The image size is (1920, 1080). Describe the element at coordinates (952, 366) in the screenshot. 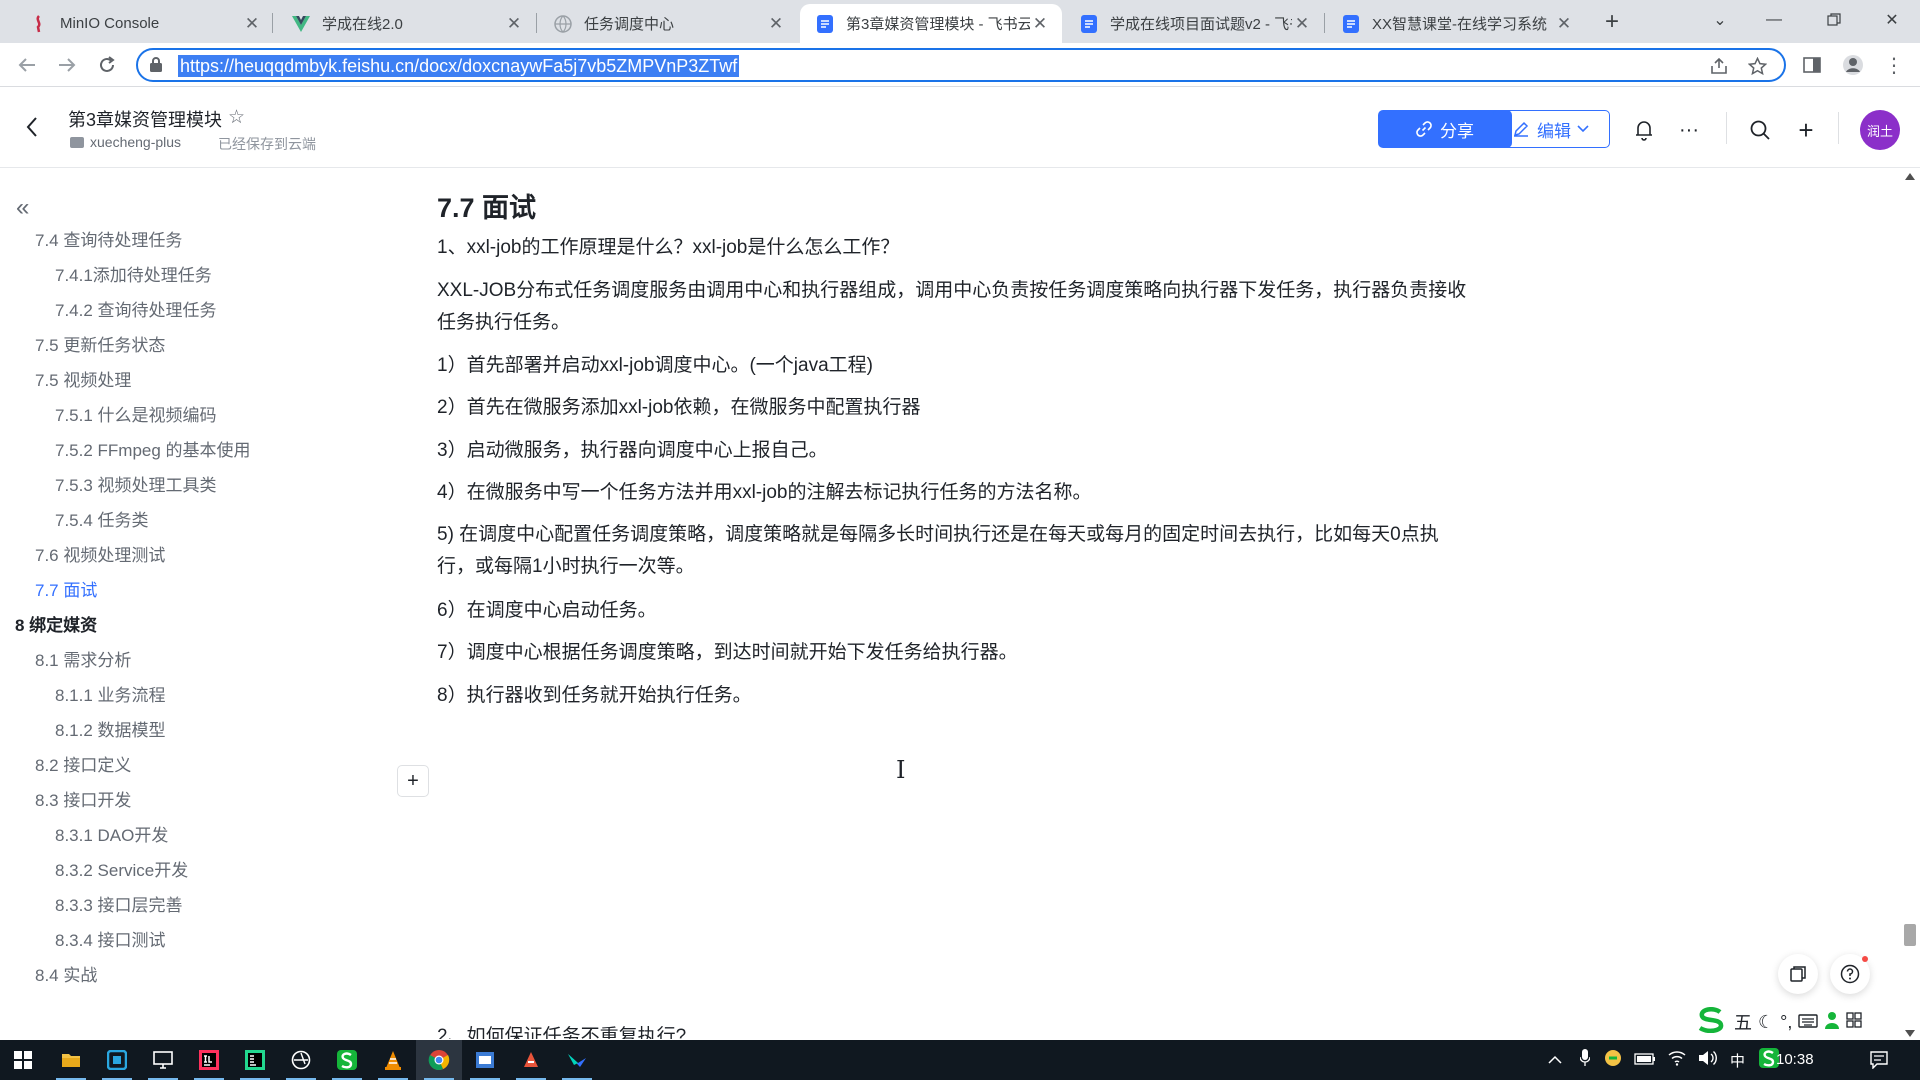

I see `paragraph: 1）首先部署并启动xxl-job调度中心。(一个java工程)` at that location.